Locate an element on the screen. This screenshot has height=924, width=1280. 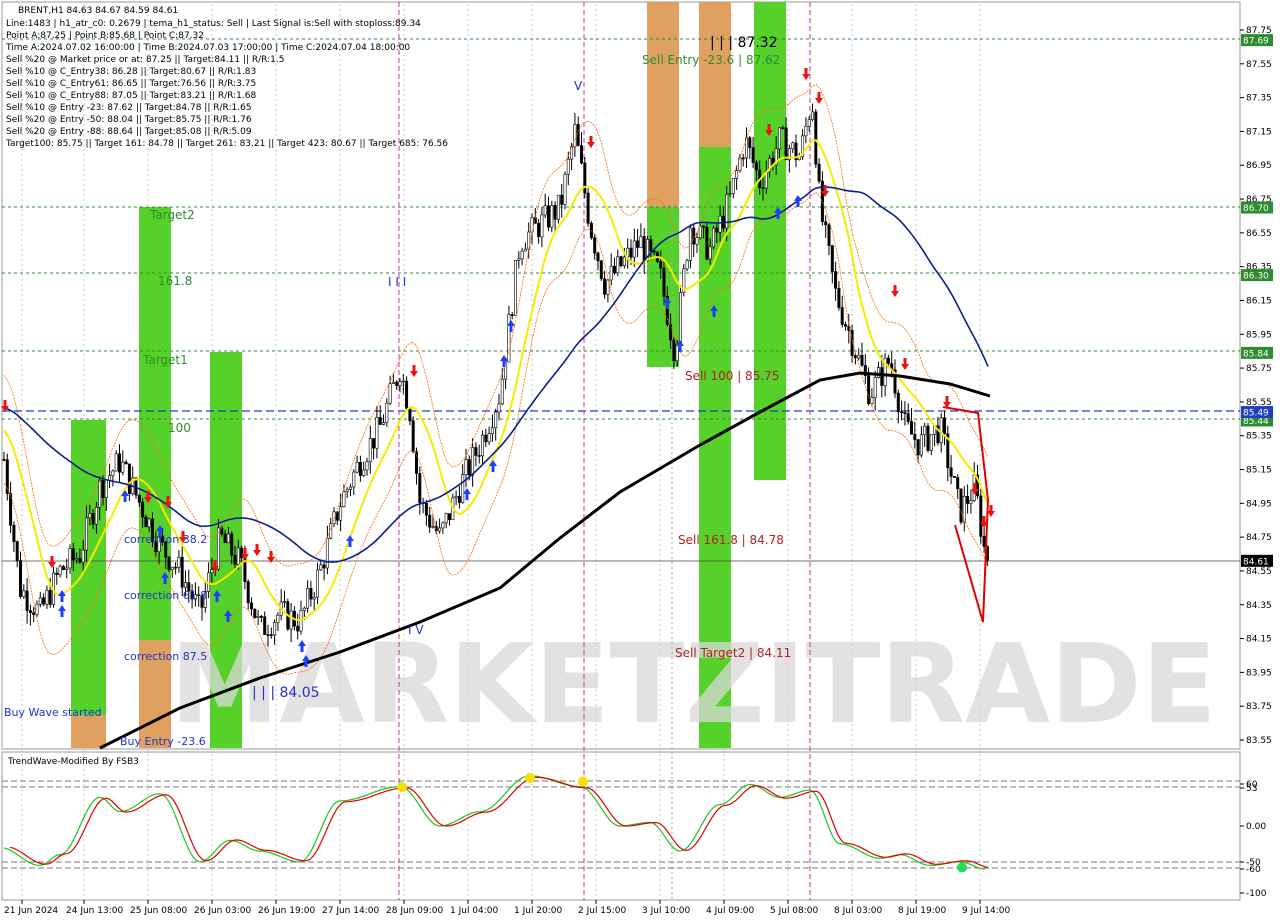
osc-signal-dot is located at coordinates (402, 787).